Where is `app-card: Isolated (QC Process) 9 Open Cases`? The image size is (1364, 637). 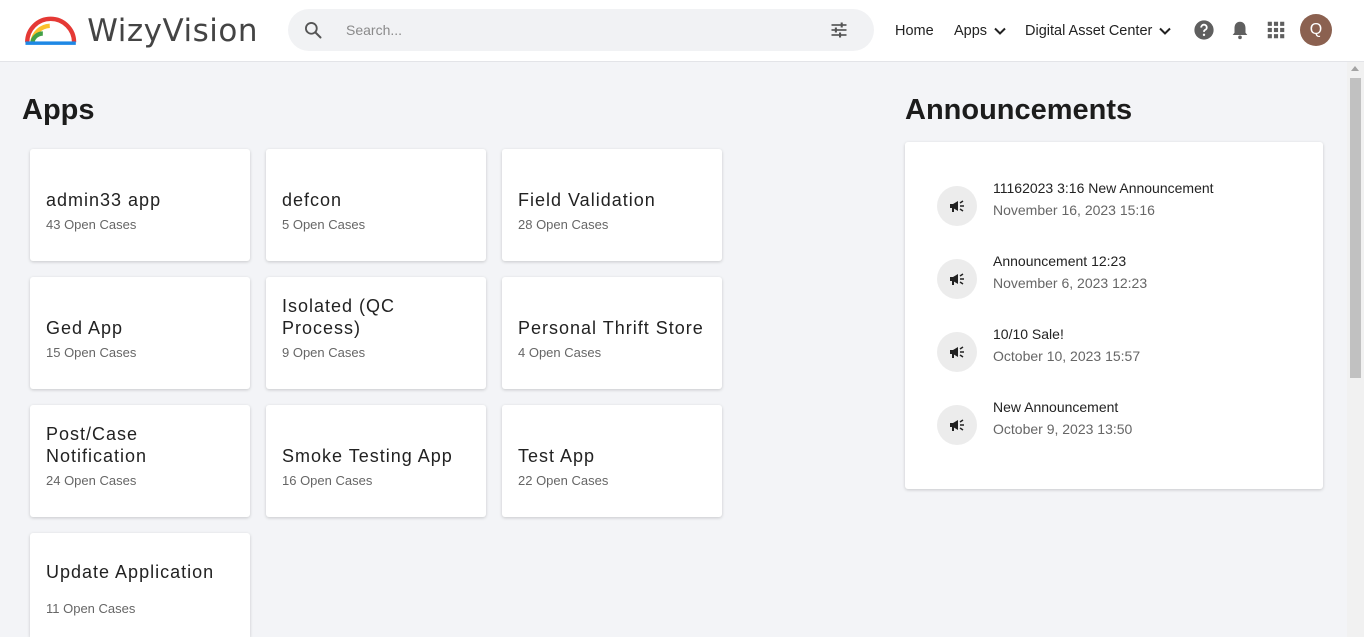
app-card: Isolated (QC Process) 9 Open Cases is located at coordinates (376, 333).